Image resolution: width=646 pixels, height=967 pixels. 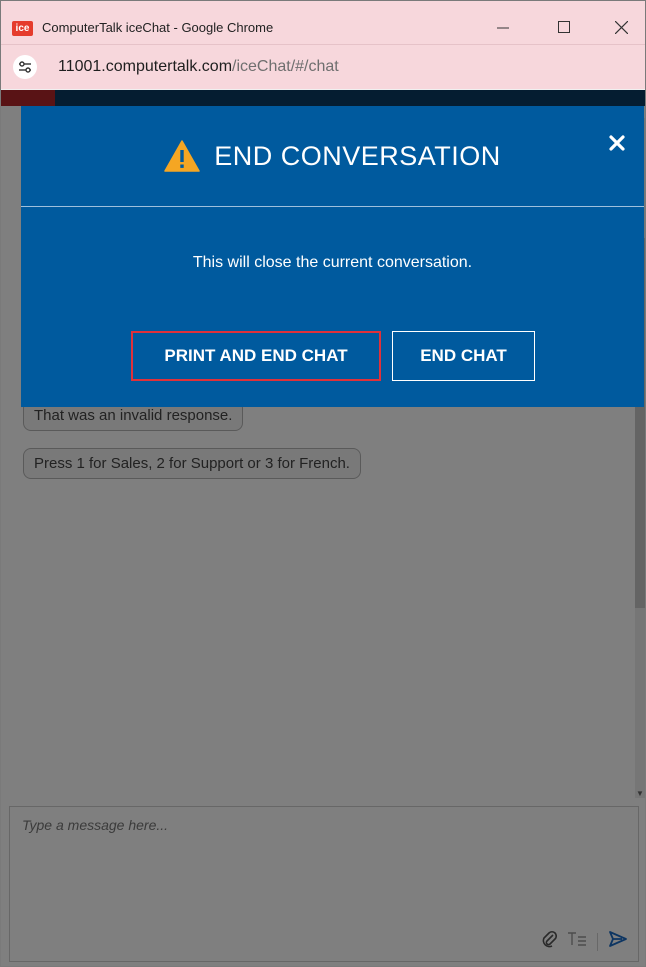 I want to click on site-info-button, so click(x=25, y=67).